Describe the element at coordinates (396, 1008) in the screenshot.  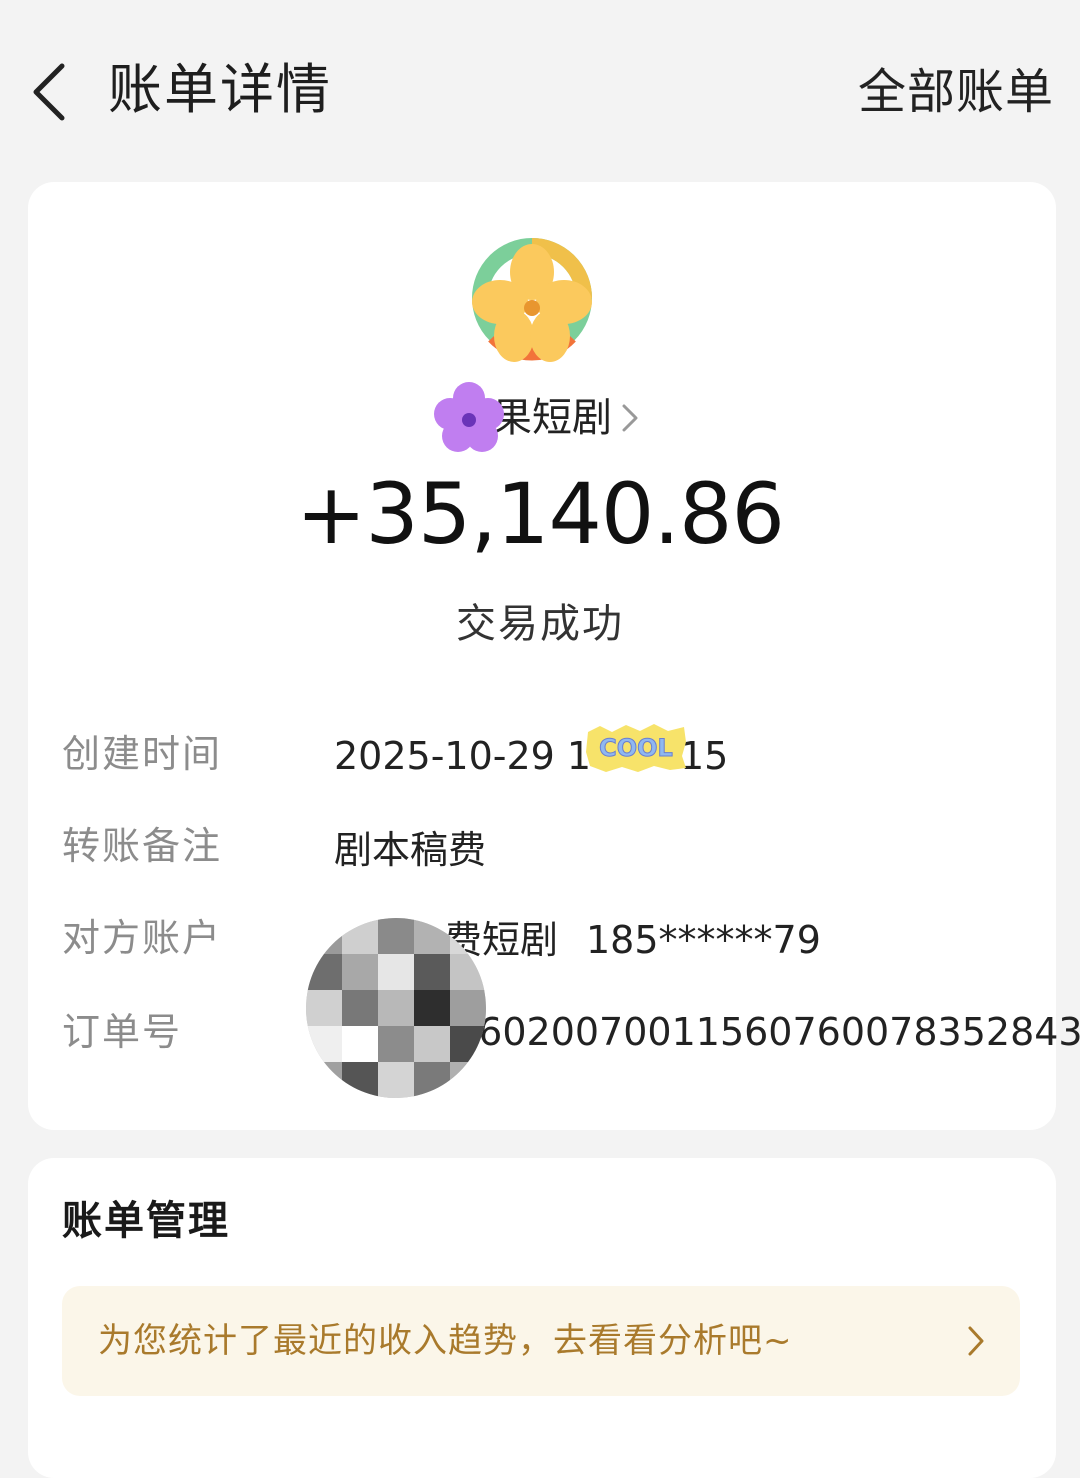
I see `privacy-mosaic` at that location.